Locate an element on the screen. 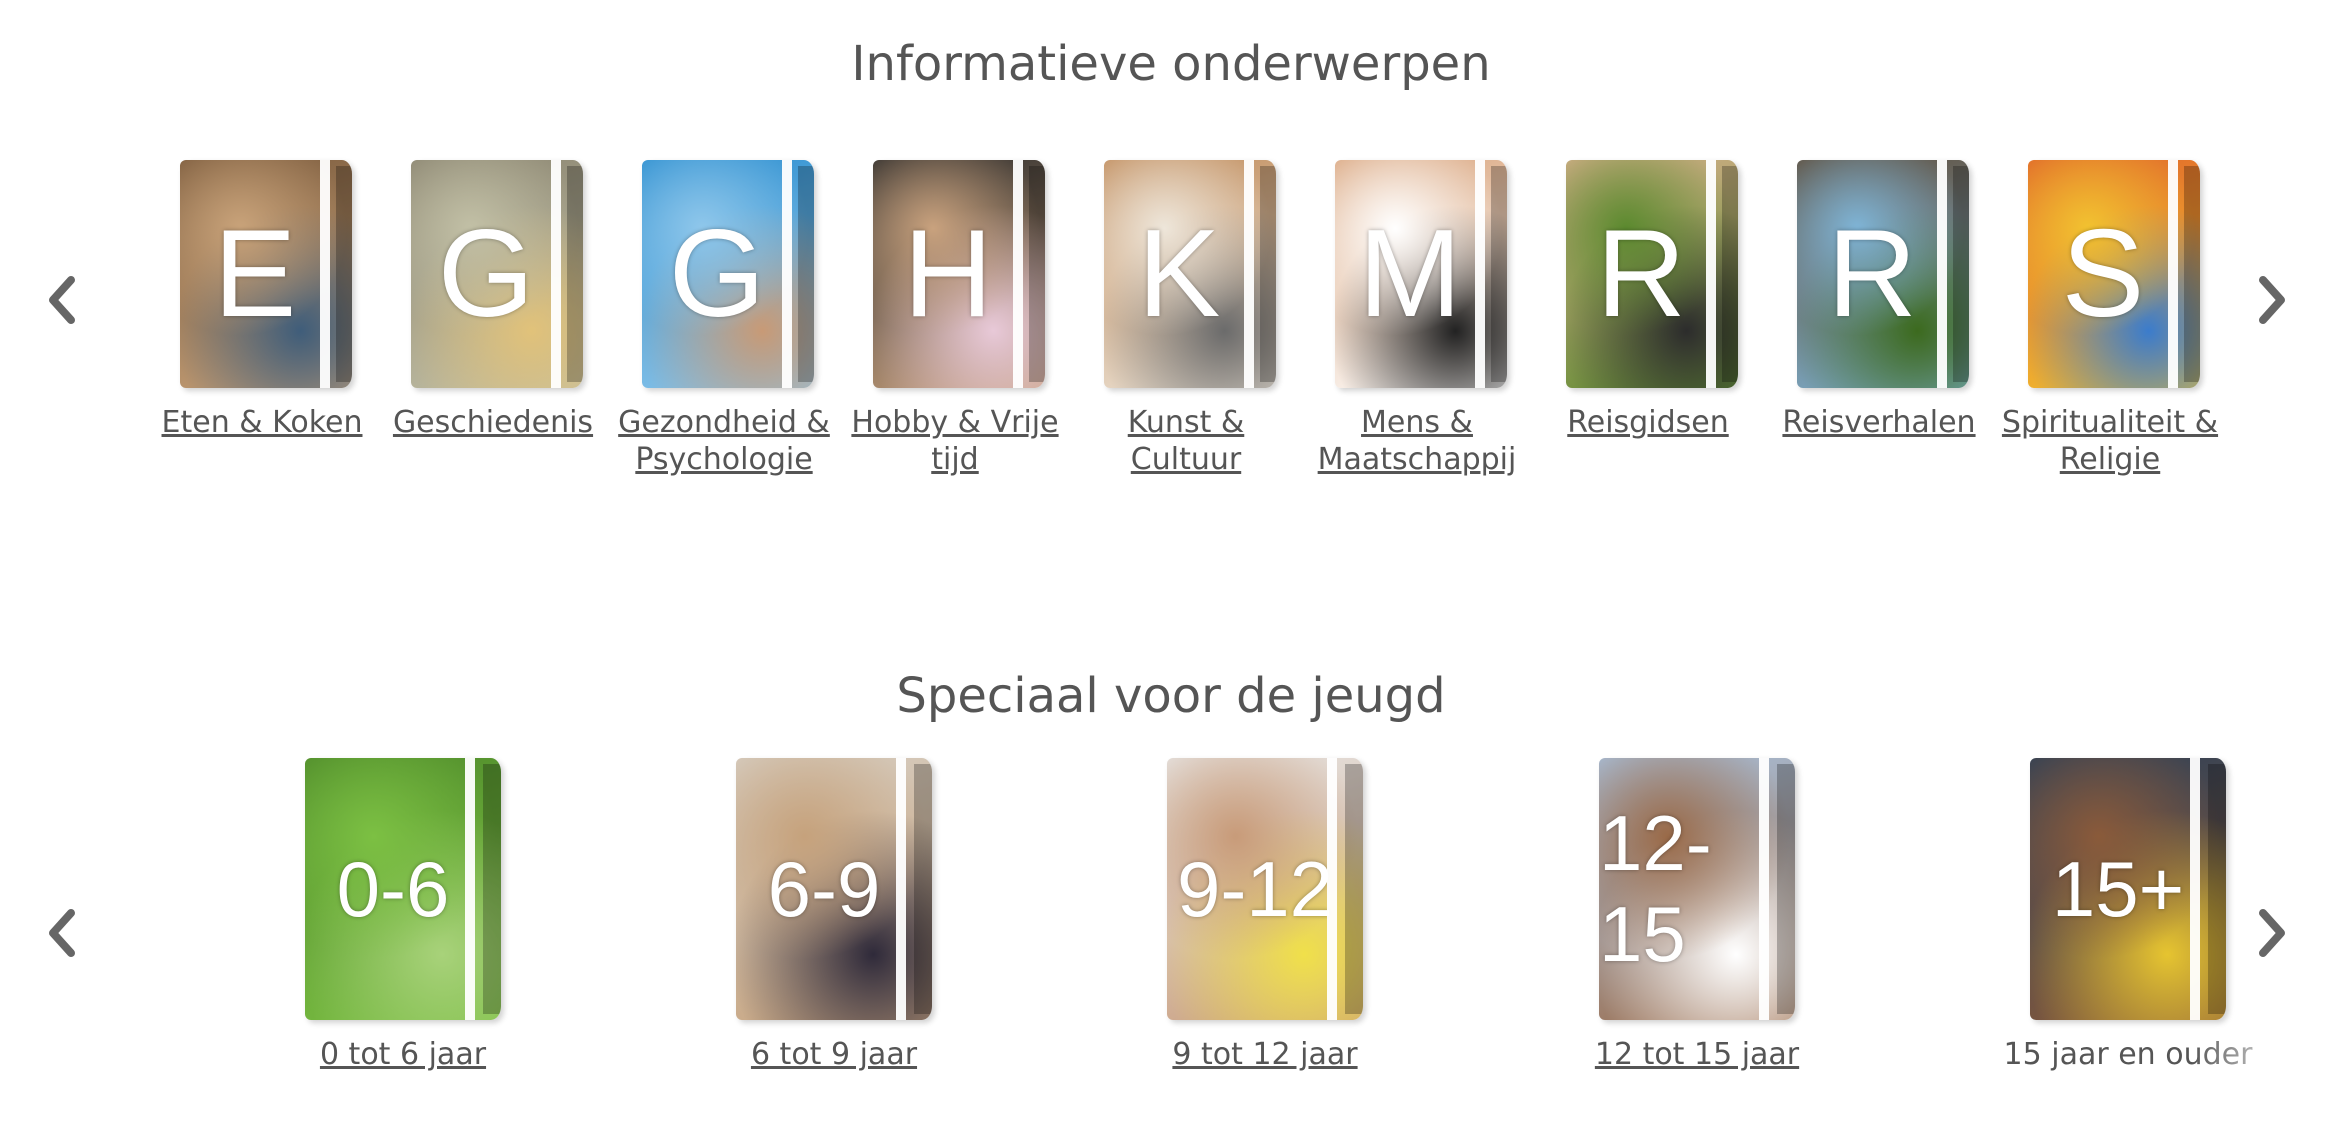 This screenshot has height=1146, width=2342. age-group-label: 6 tot 9 jaar is located at coordinates (834, 1054).